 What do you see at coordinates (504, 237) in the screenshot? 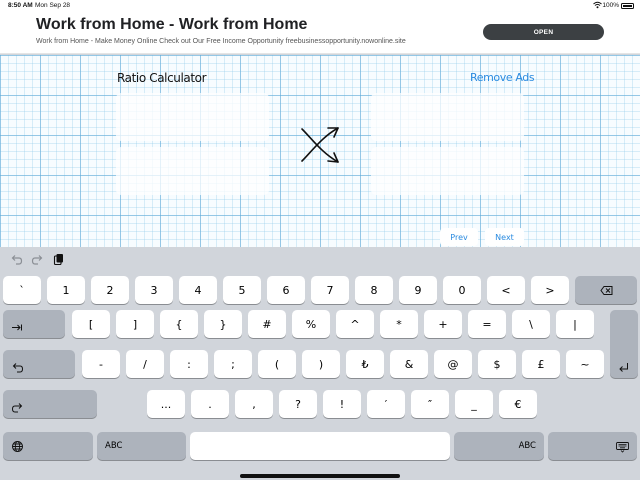
I see `next-button: Next` at bounding box center [504, 237].